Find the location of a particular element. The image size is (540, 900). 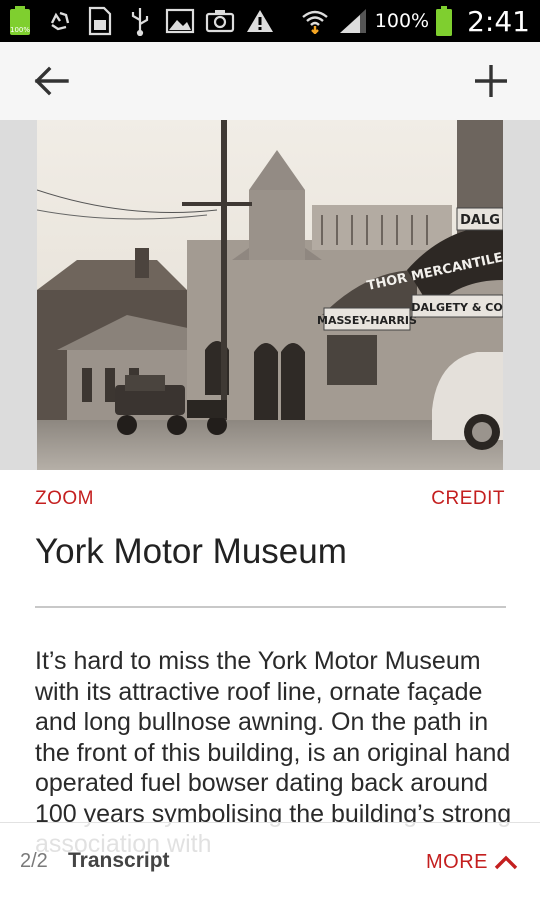

mini-battery-label: 100% is located at coordinates (20, 30).